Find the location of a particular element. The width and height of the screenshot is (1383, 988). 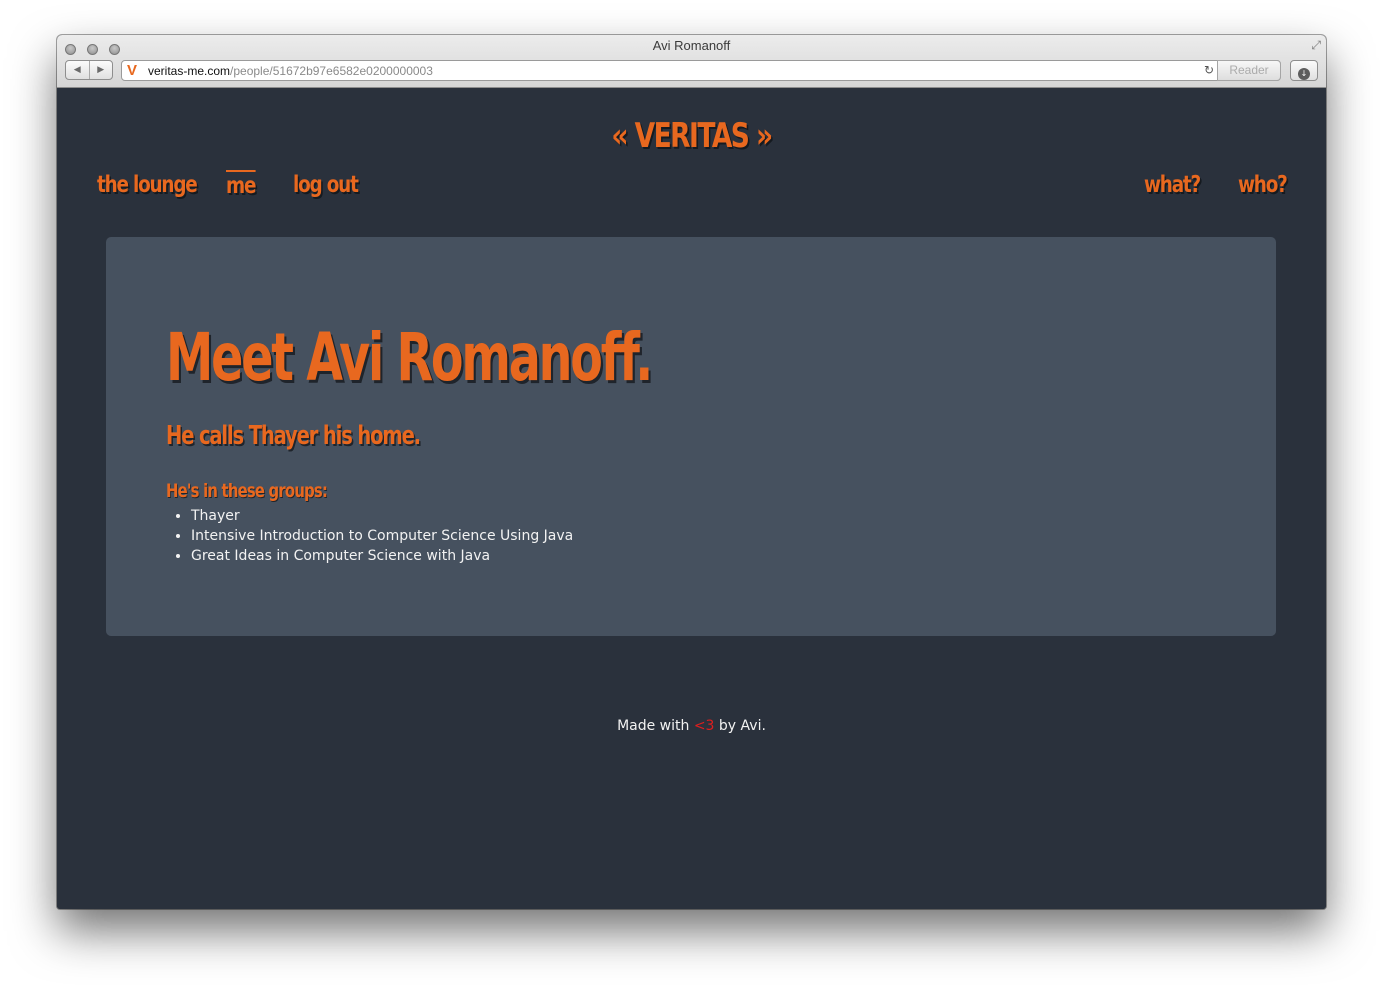

history-nav: ◀ ▶ is located at coordinates (89, 70).